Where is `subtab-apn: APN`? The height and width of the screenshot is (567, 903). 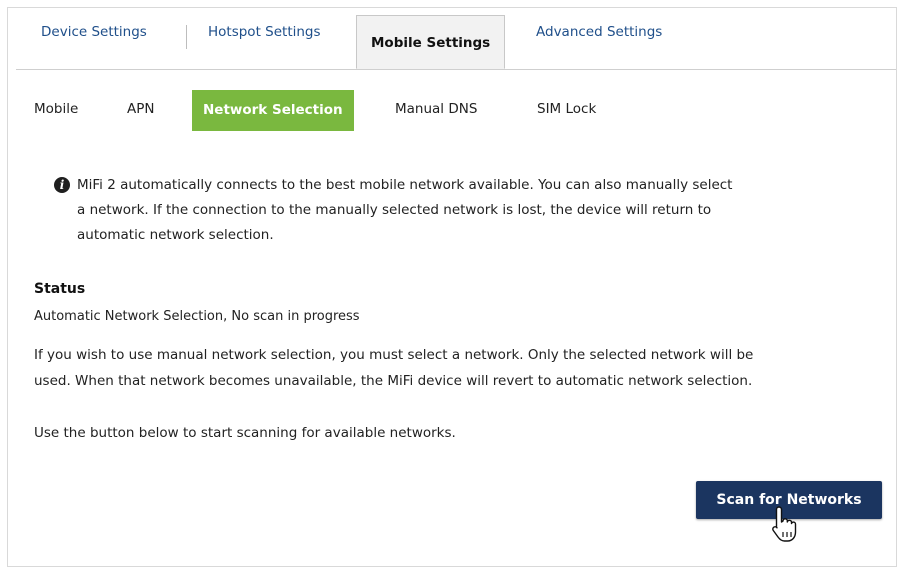 subtab-apn: APN is located at coordinates (140, 109).